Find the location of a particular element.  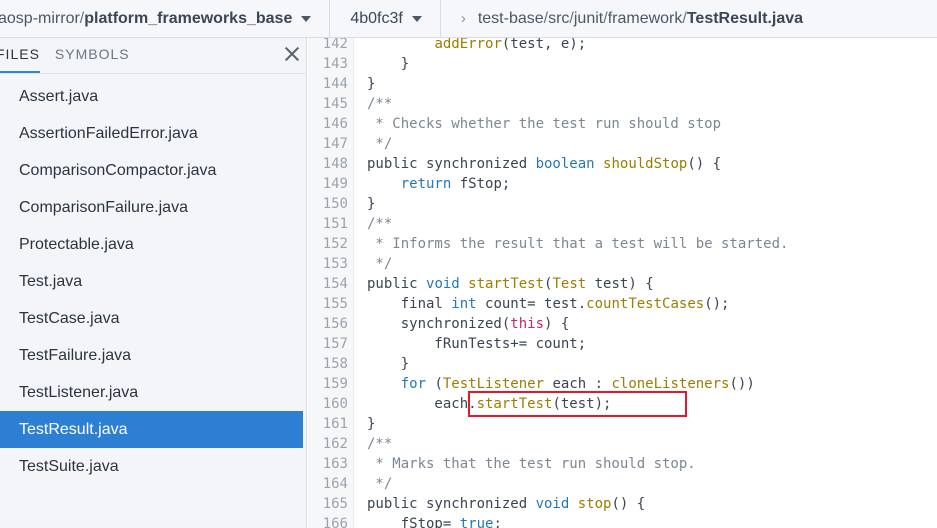

tab-files: FILES is located at coordinates (20, 59).